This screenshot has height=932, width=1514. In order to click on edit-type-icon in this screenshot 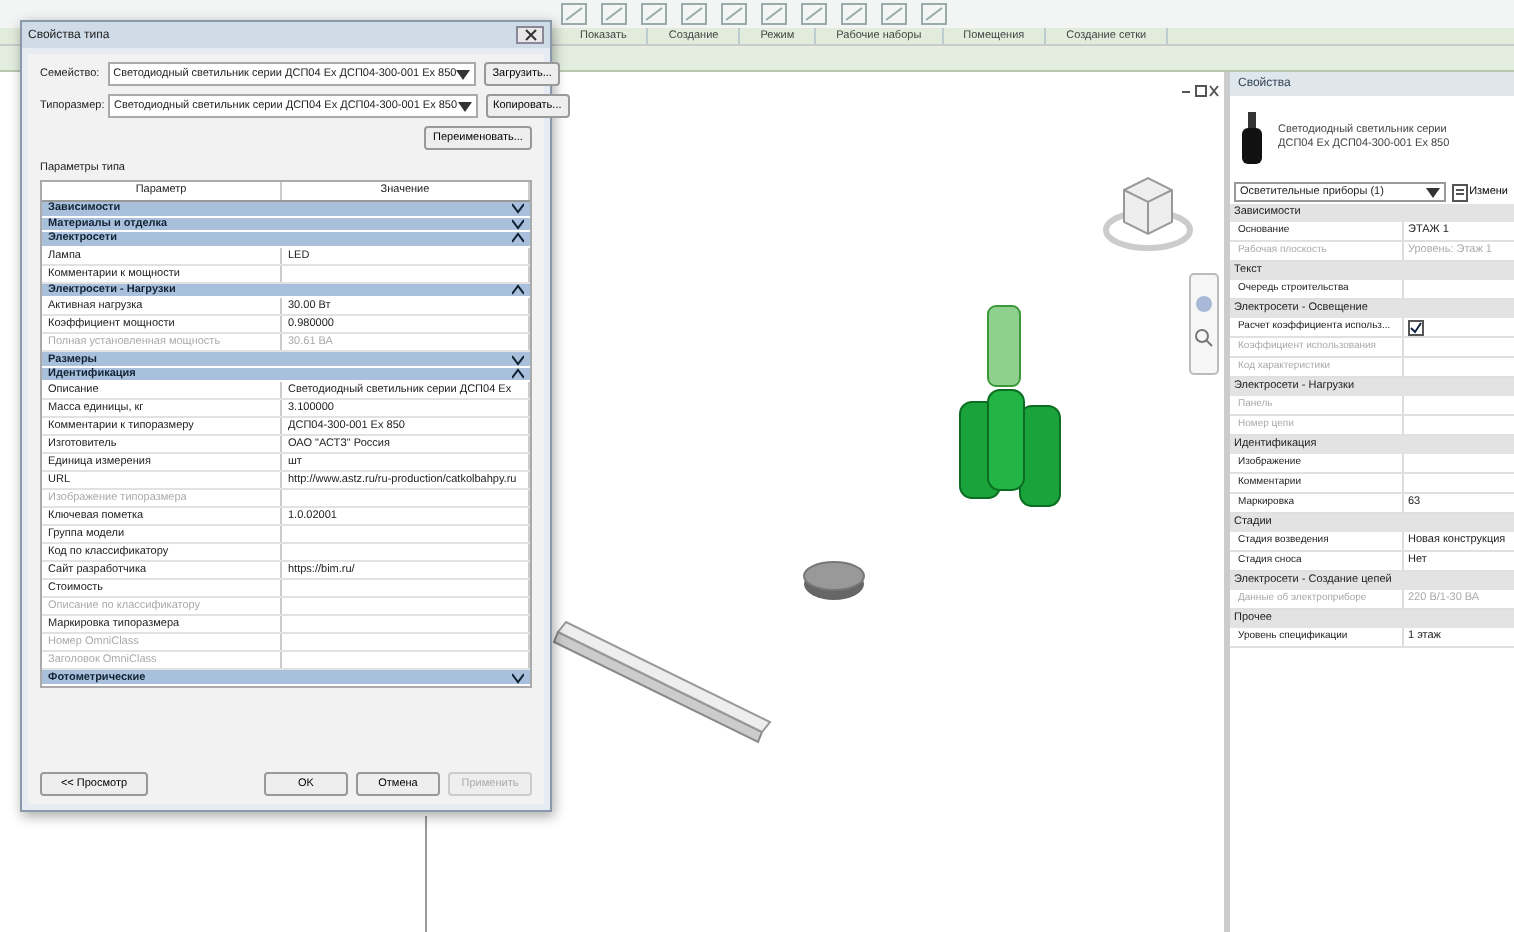, I will do `click(1459, 192)`.